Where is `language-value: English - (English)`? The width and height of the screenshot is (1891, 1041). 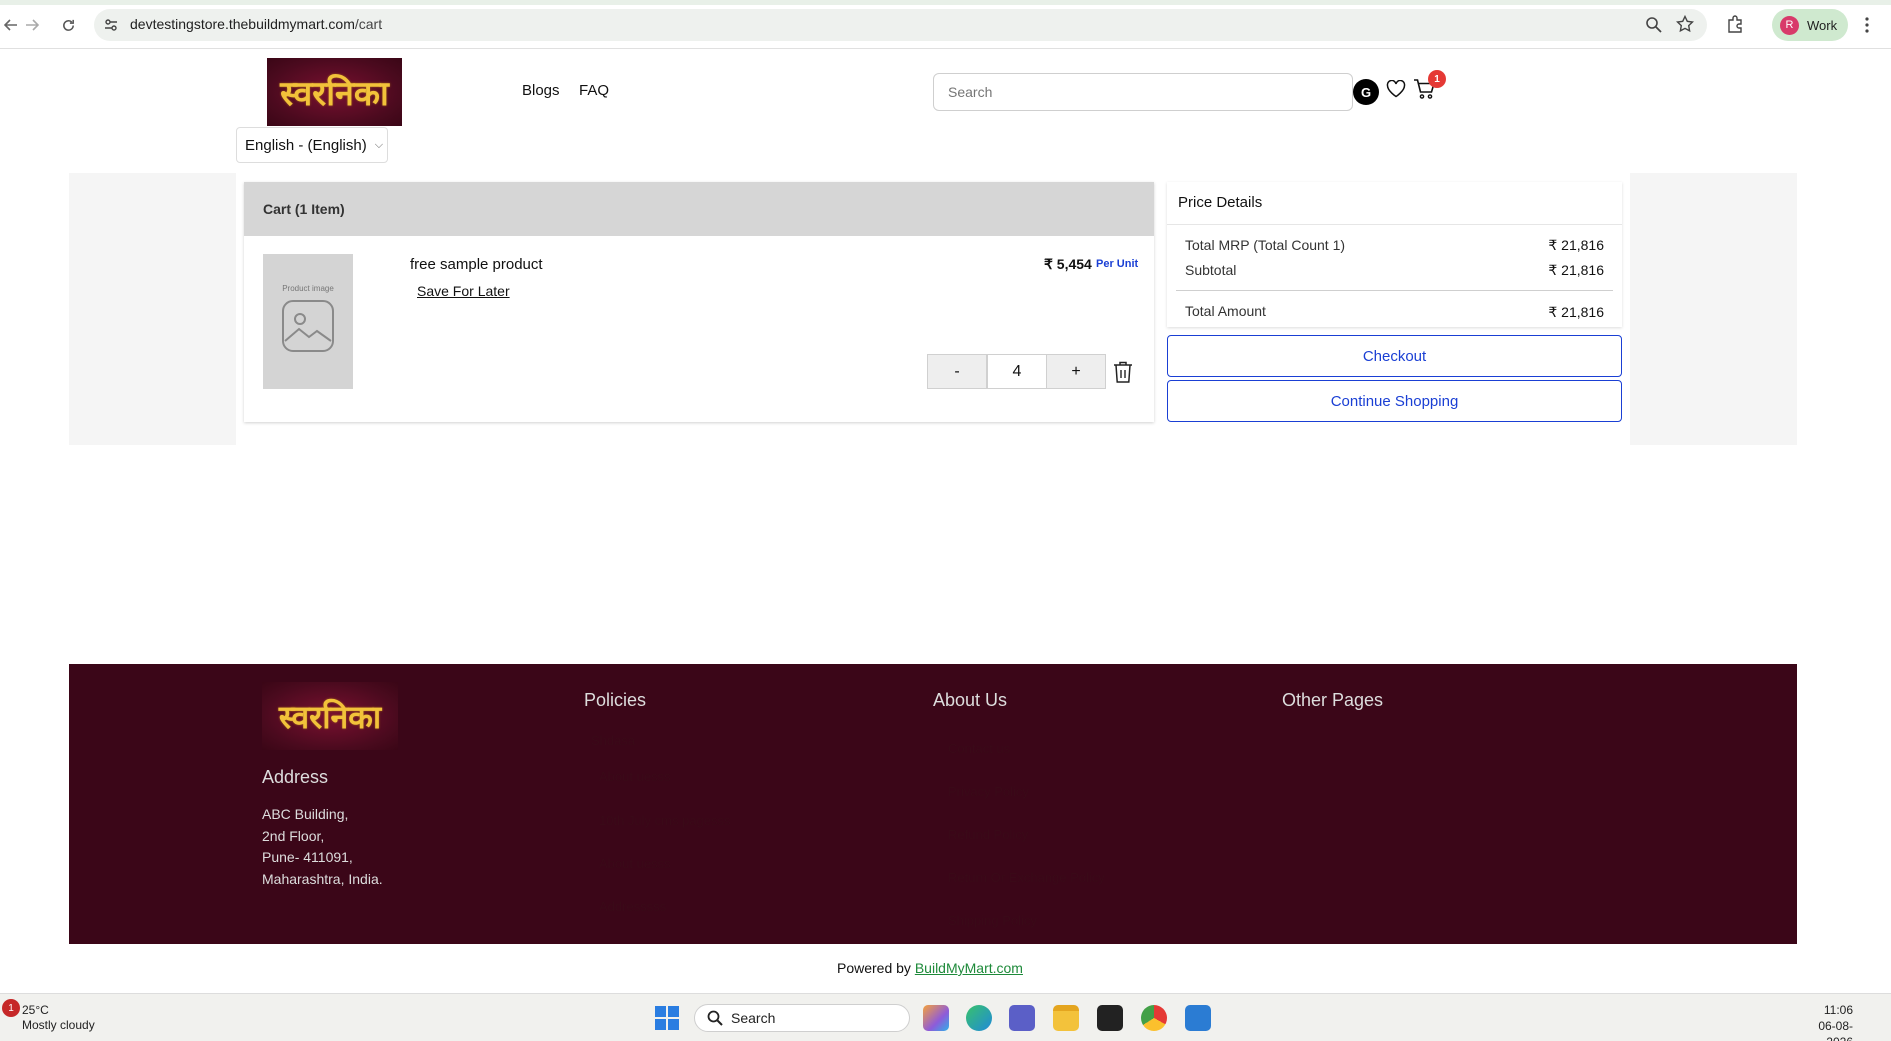 language-value: English - (English) is located at coordinates (306, 145).